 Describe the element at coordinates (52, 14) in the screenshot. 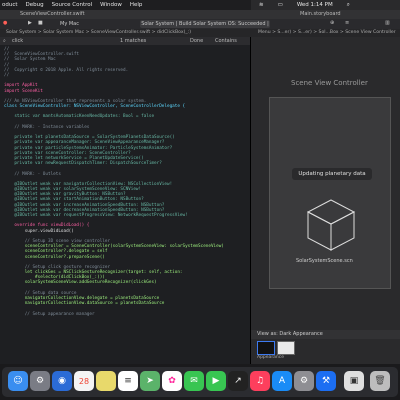

I see `tab-scene-view-controller: SceneViewController.swift` at that location.